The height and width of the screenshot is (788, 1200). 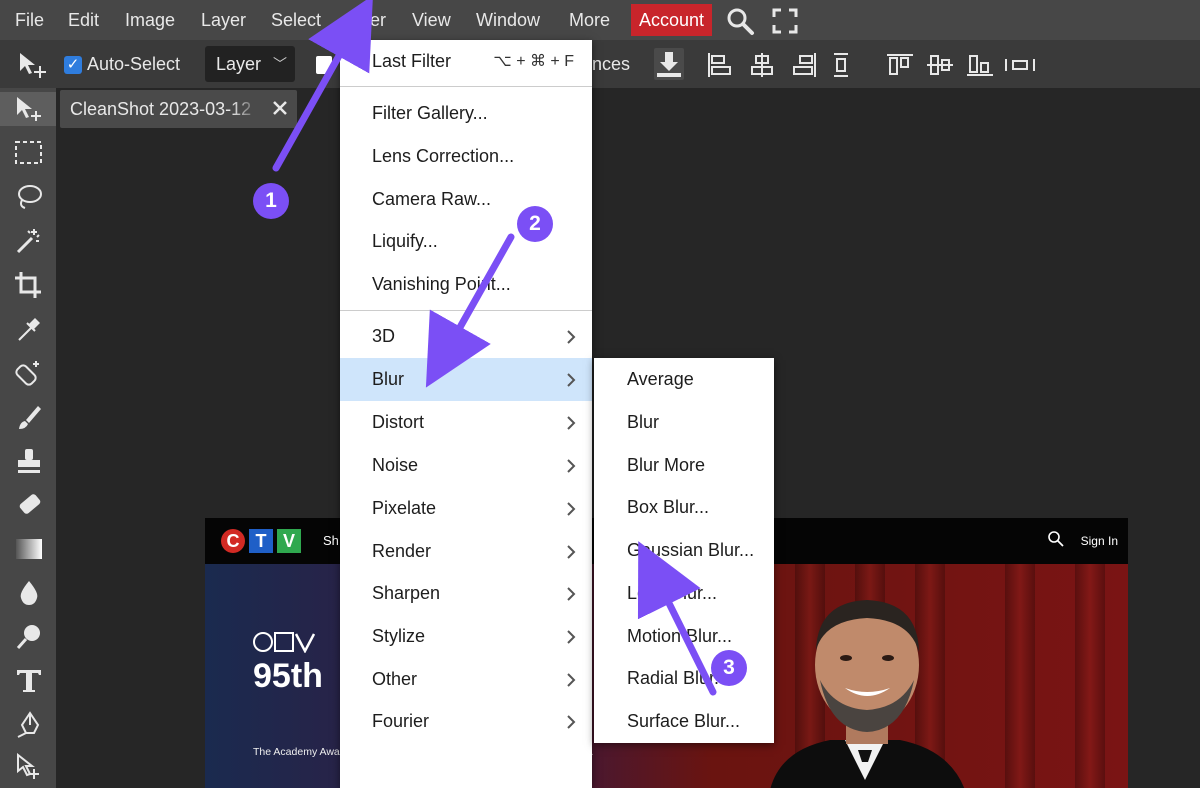 What do you see at coordinates (296, 20) in the screenshot?
I see `menu-select: Select` at bounding box center [296, 20].